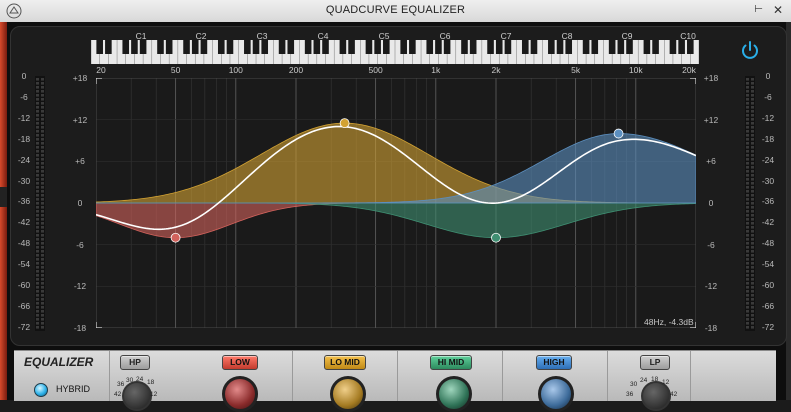  What do you see at coordinates (496, 70) in the screenshot?
I see `frequency-label: 2k` at bounding box center [496, 70].